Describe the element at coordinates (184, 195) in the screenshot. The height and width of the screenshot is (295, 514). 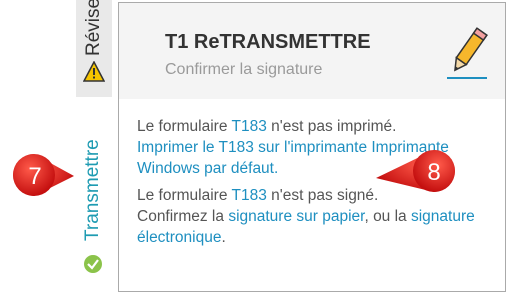
I see `sign-status-pre: Le formulaire` at that location.